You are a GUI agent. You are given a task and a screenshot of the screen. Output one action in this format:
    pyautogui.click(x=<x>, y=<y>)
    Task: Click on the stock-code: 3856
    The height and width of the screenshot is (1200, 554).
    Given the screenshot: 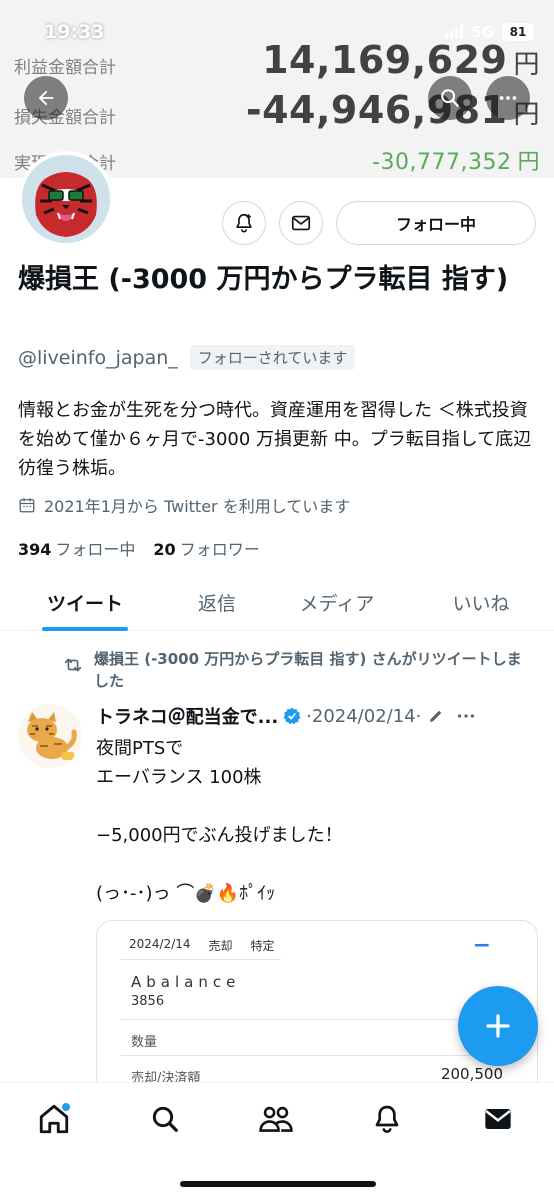 What is the action you would take?
    pyautogui.click(x=148, y=1001)
    